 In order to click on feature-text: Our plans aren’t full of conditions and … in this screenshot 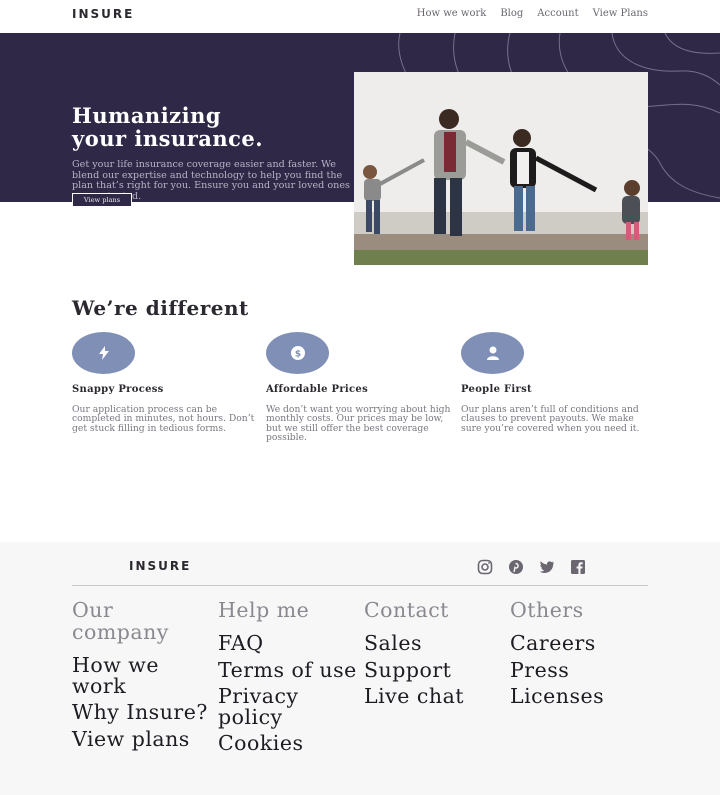, I will do `click(550, 419)`.